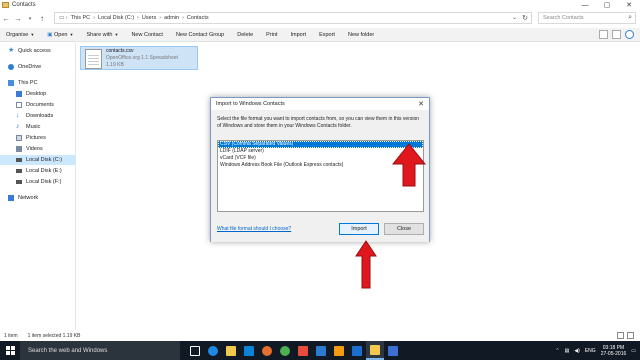 Image resolution: width=640 pixels, height=360 pixels. What do you see at coordinates (629, 34) in the screenshot?
I see `help-icon` at bounding box center [629, 34].